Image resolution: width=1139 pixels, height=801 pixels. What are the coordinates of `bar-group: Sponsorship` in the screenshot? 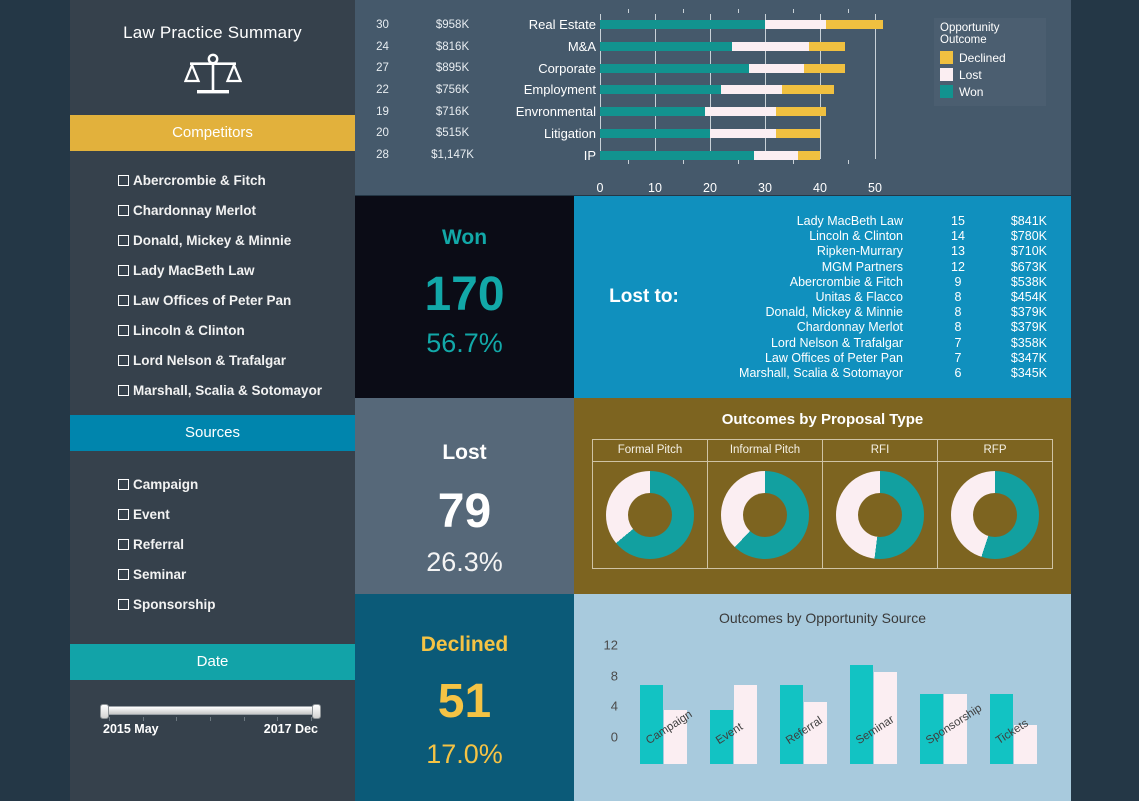 It's located at (951, 699).